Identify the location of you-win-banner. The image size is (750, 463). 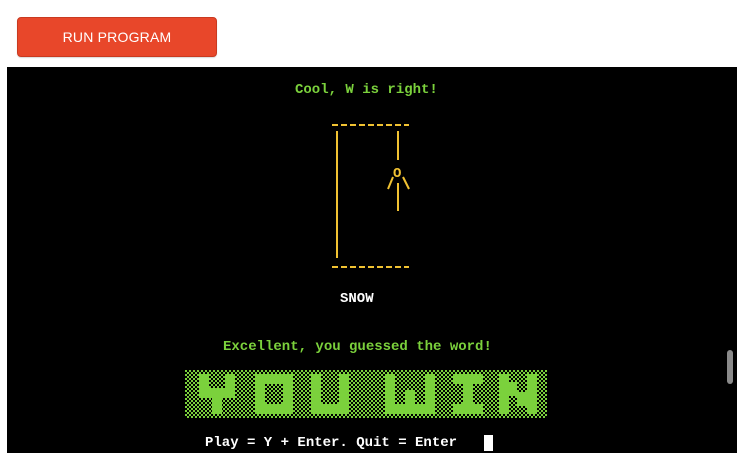
(366, 394).